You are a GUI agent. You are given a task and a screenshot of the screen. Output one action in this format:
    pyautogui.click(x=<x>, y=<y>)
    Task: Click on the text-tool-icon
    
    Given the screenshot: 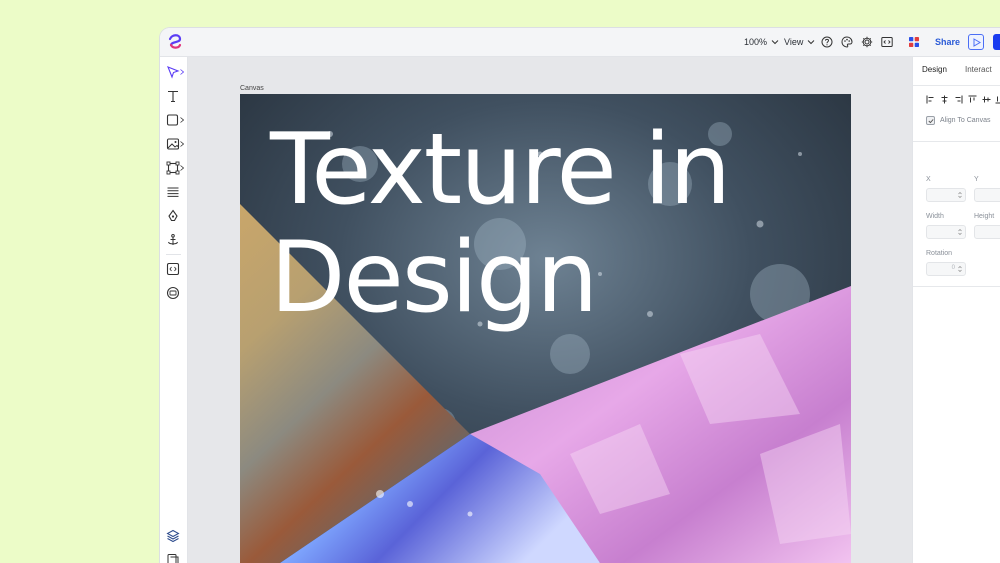 What is the action you would take?
    pyautogui.click(x=173, y=96)
    